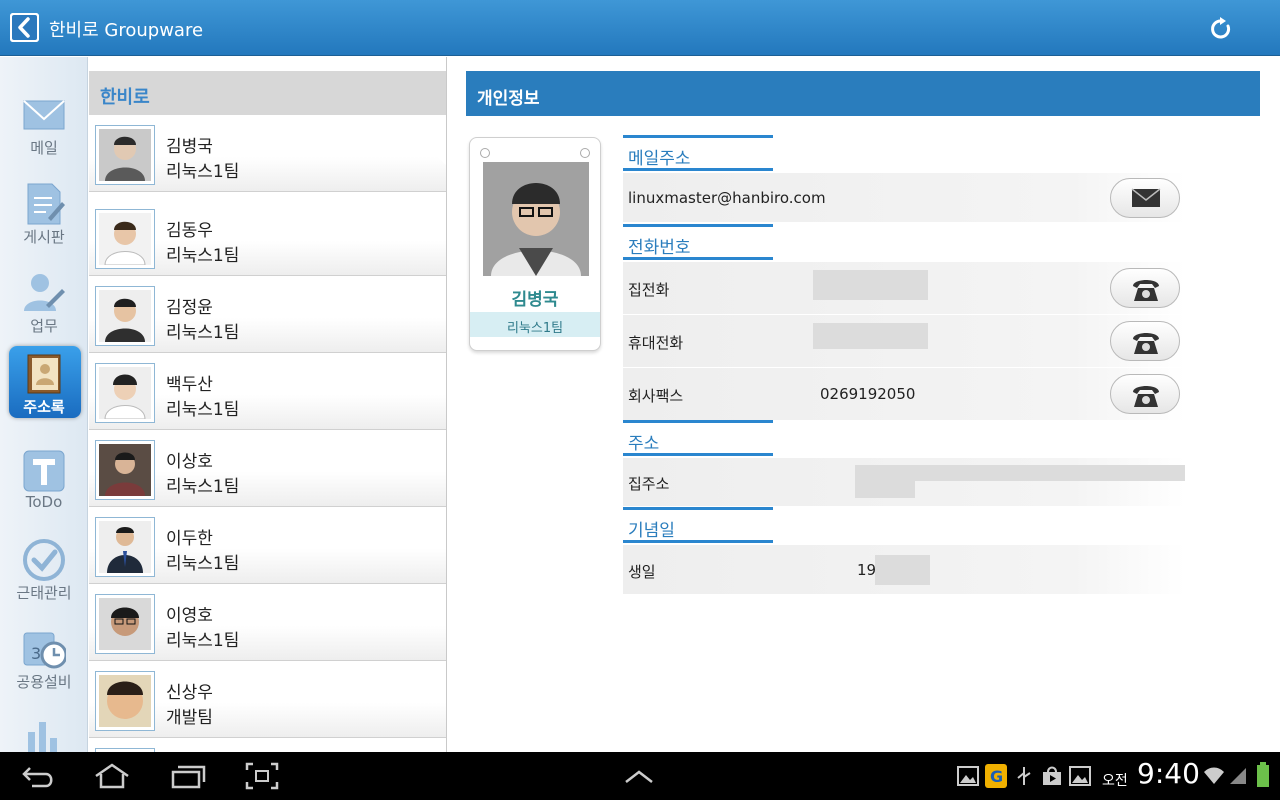 This screenshot has width=1280, height=800. Describe the element at coordinates (904, 341) in the screenshot. I see `phone-row-mobile: 휴대전화` at that location.